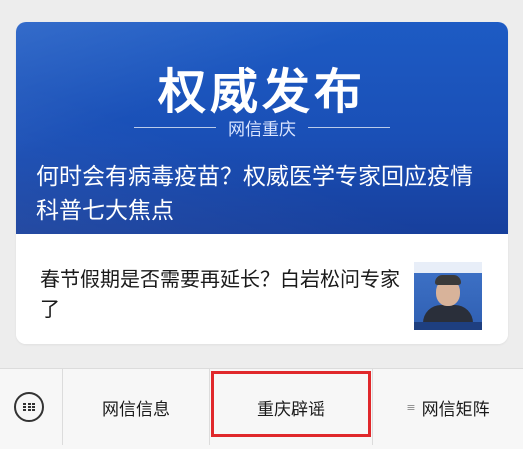 The image size is (523, 449). I want to click on menu-tab-chongqing-rumor: 重庆辟谣, so click(291, 407).